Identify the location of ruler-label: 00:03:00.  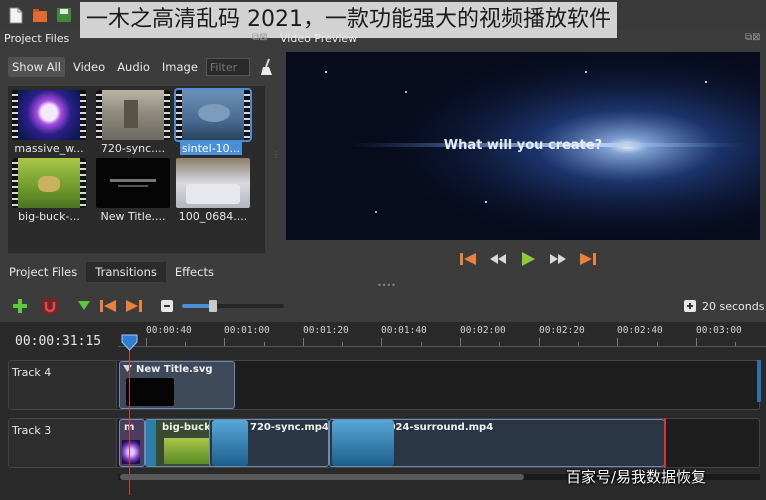
(719, 330).